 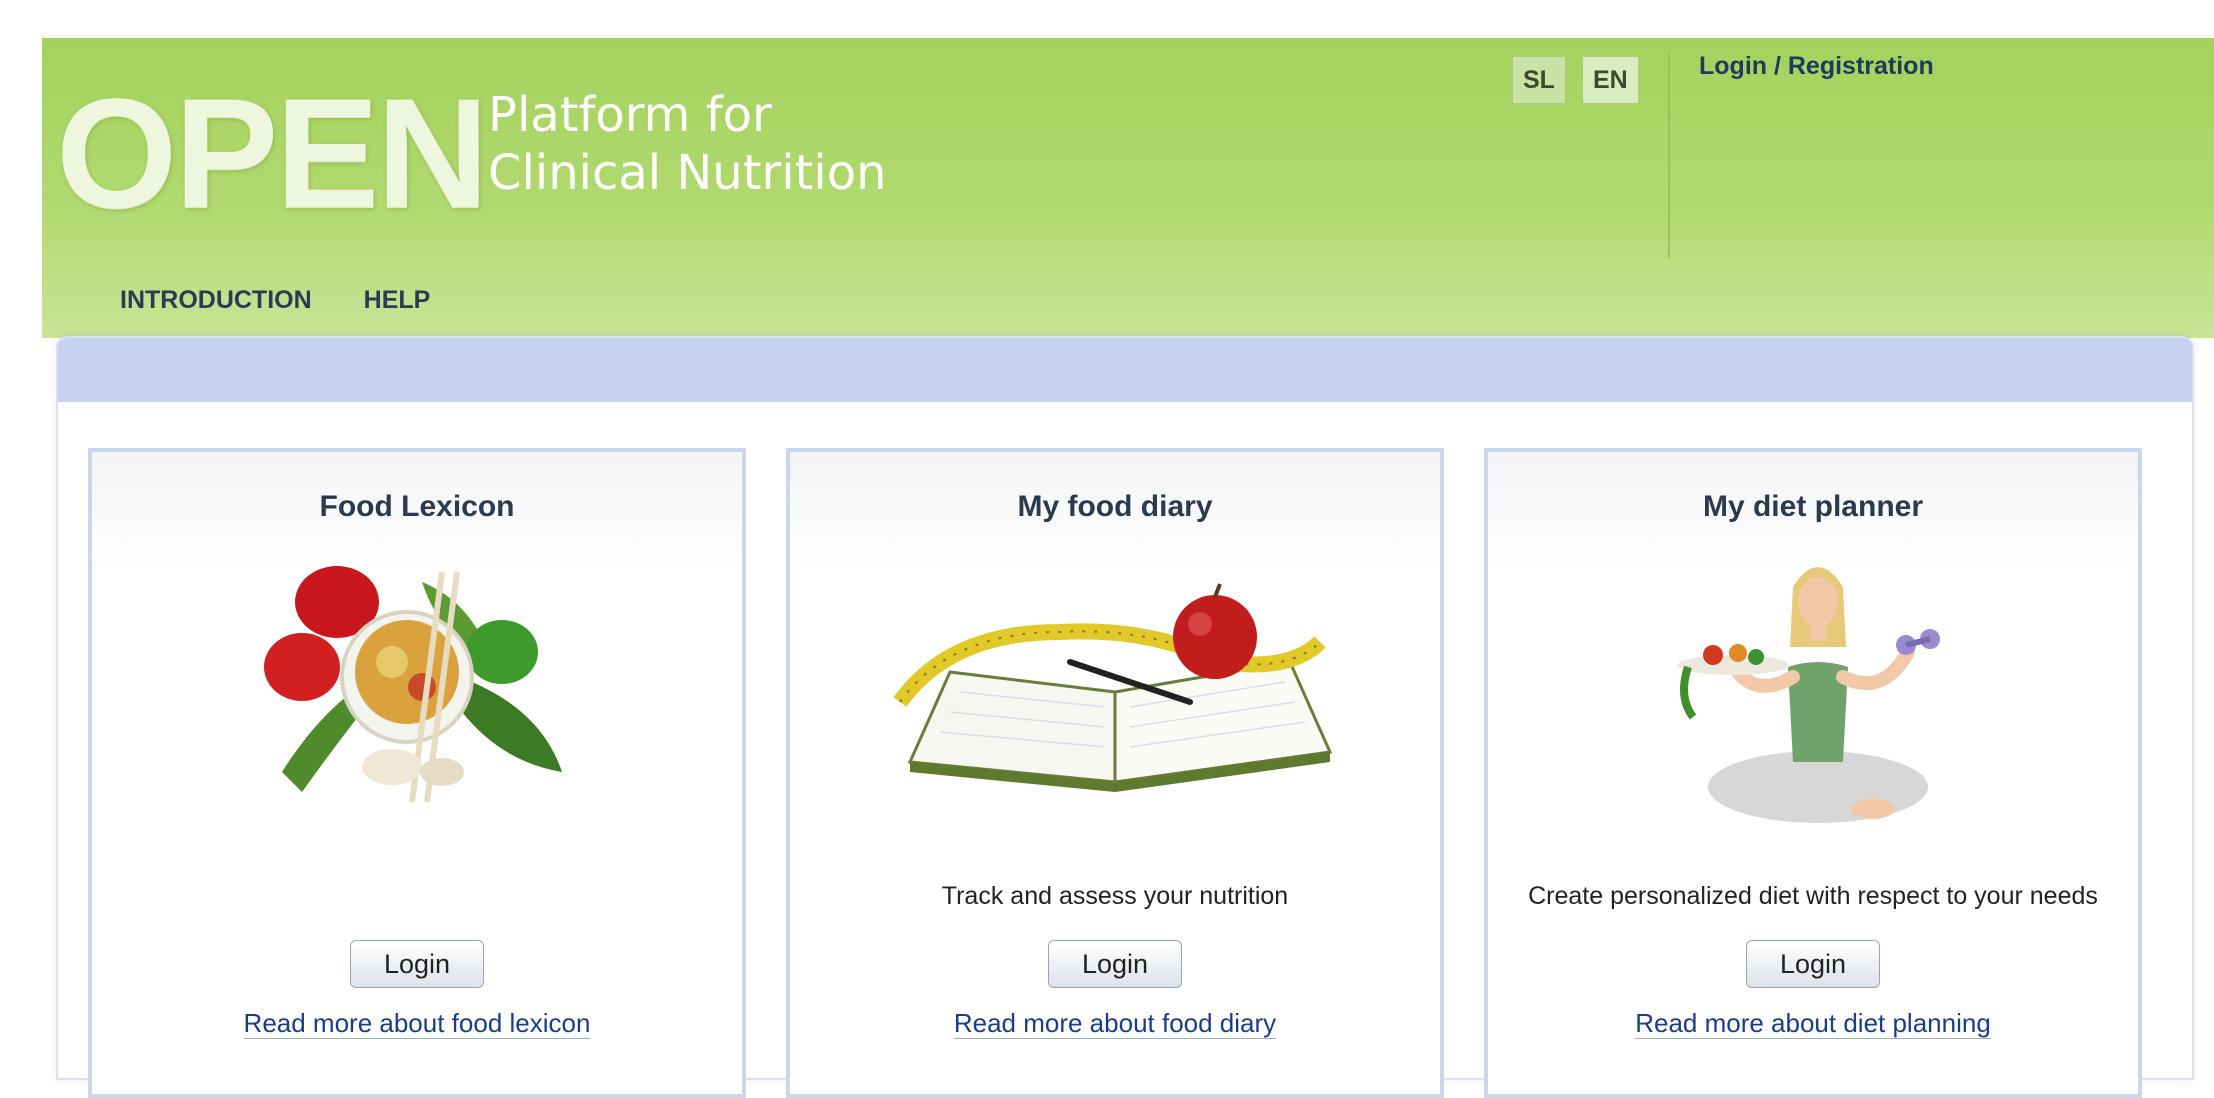 I want to click on card-title: Food Lexicon, so click(x=417, y=506).